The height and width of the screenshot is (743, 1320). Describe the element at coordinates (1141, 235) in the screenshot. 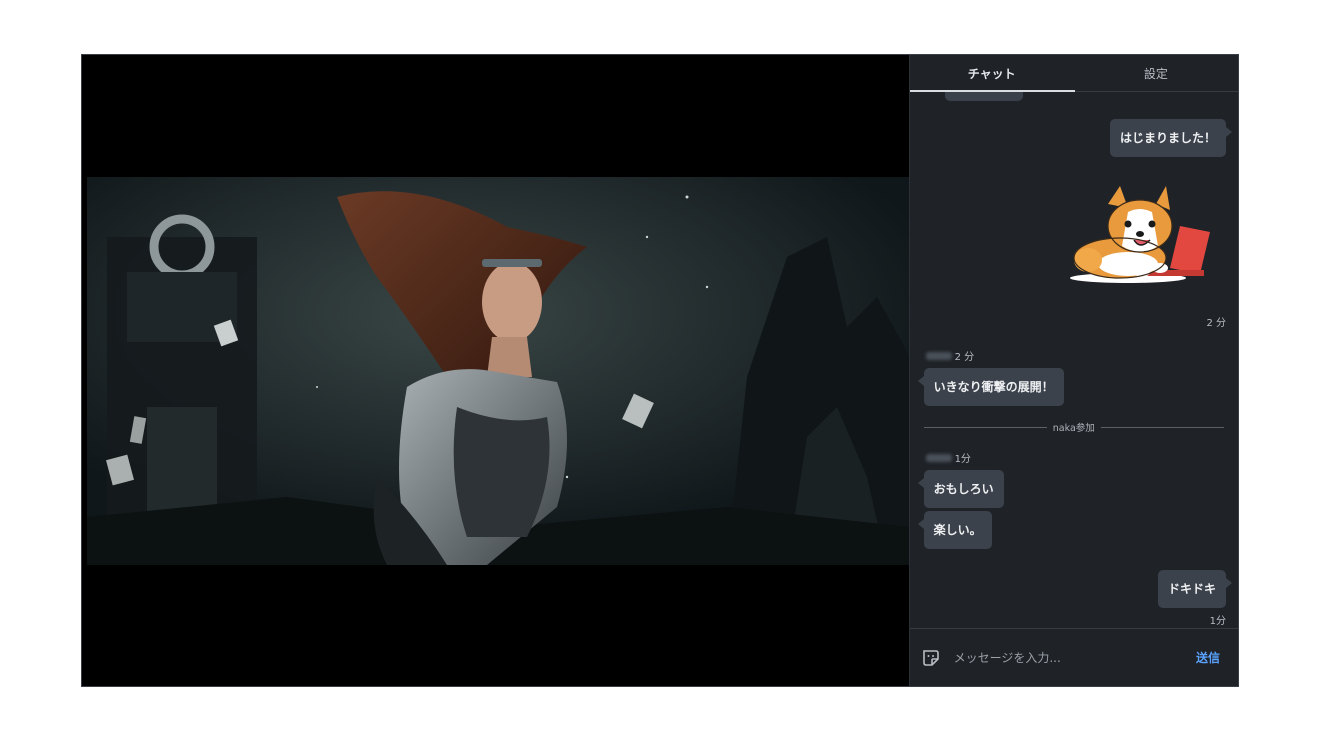

I see `corgi-sticker` at that location.